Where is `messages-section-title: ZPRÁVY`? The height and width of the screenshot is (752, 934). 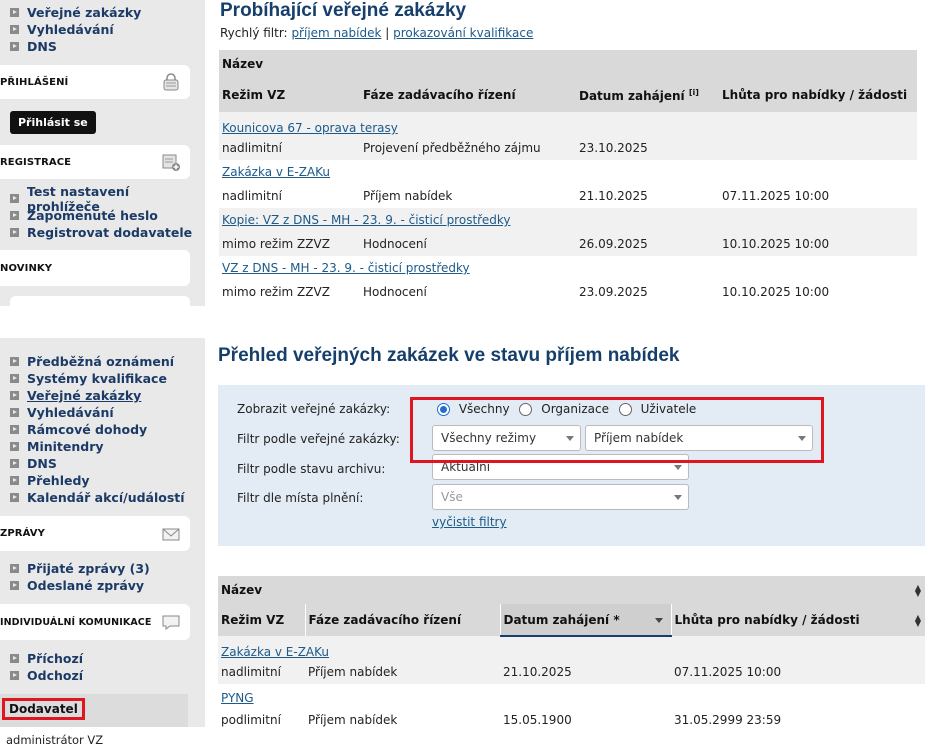
messages-section-title: ZPRÁVY is located at coordinates (22, 533).